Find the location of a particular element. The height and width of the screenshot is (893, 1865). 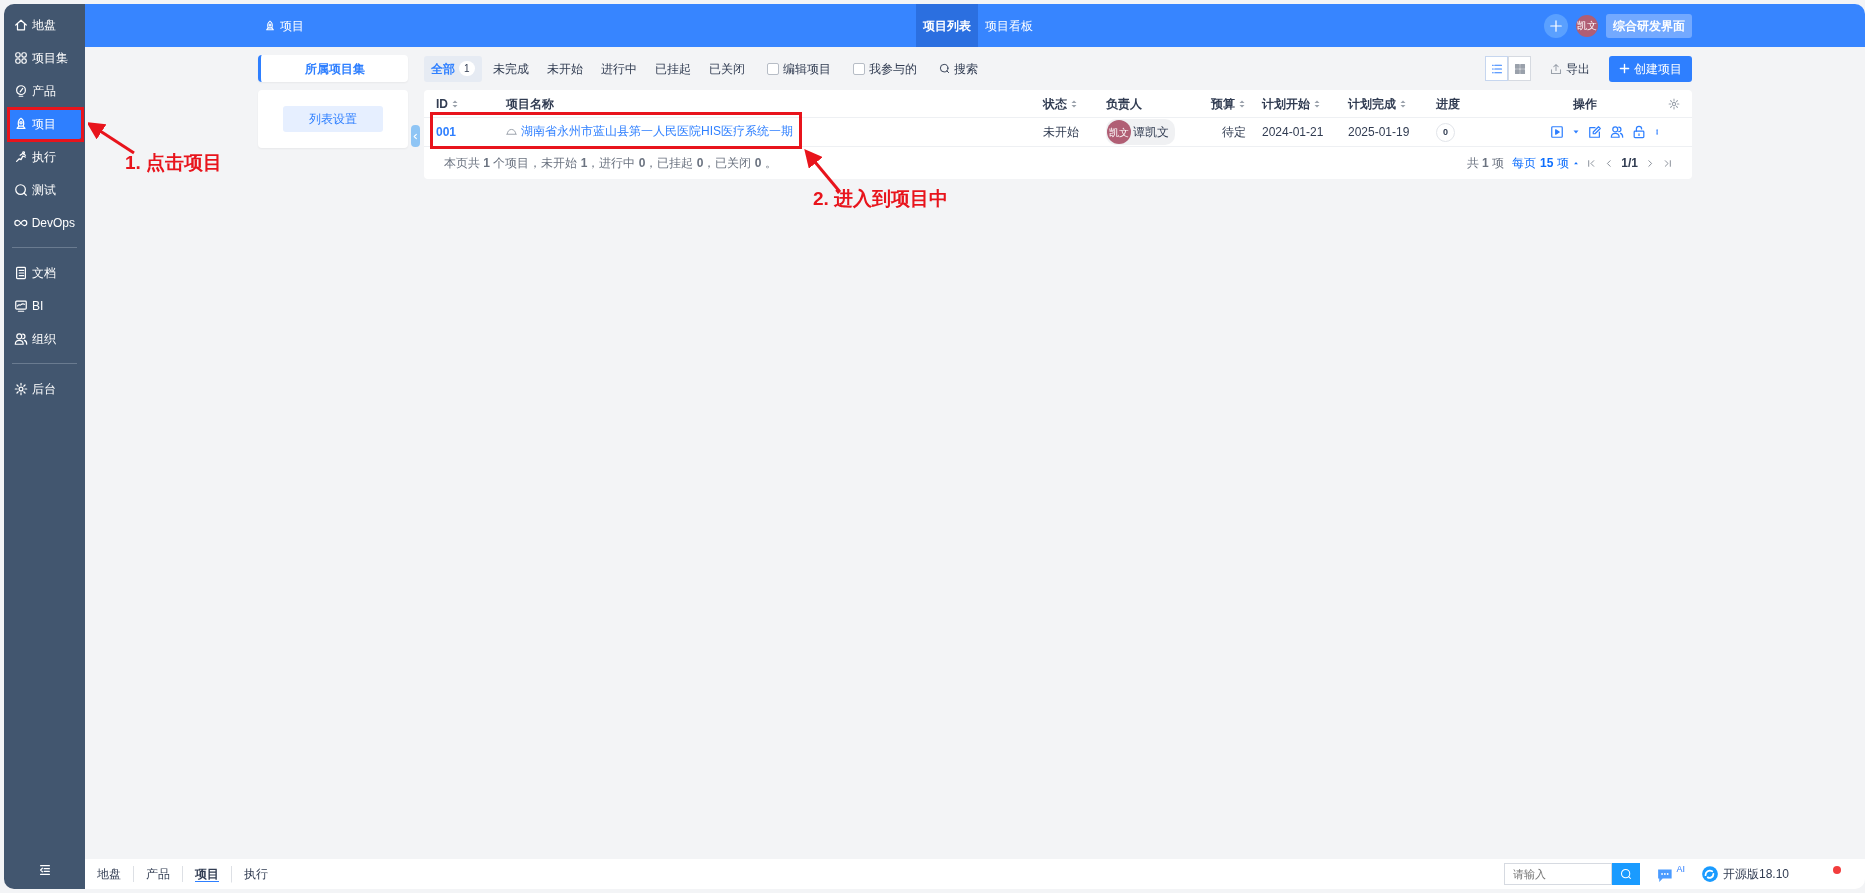

header-tab: 项目列表 is located at coordinates (947, 25).